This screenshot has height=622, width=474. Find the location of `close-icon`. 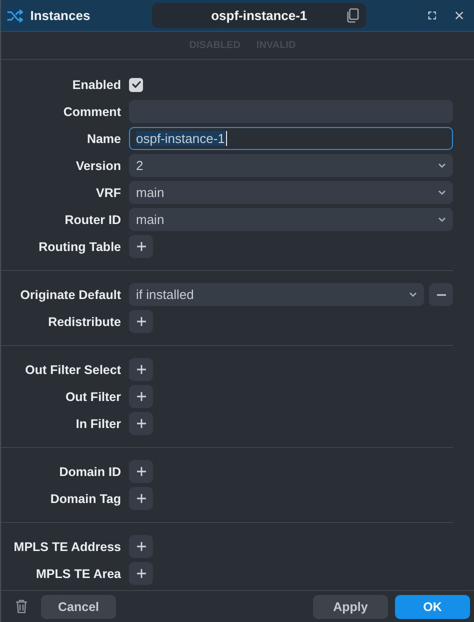

close-icon is located at coordinates (459, 15).